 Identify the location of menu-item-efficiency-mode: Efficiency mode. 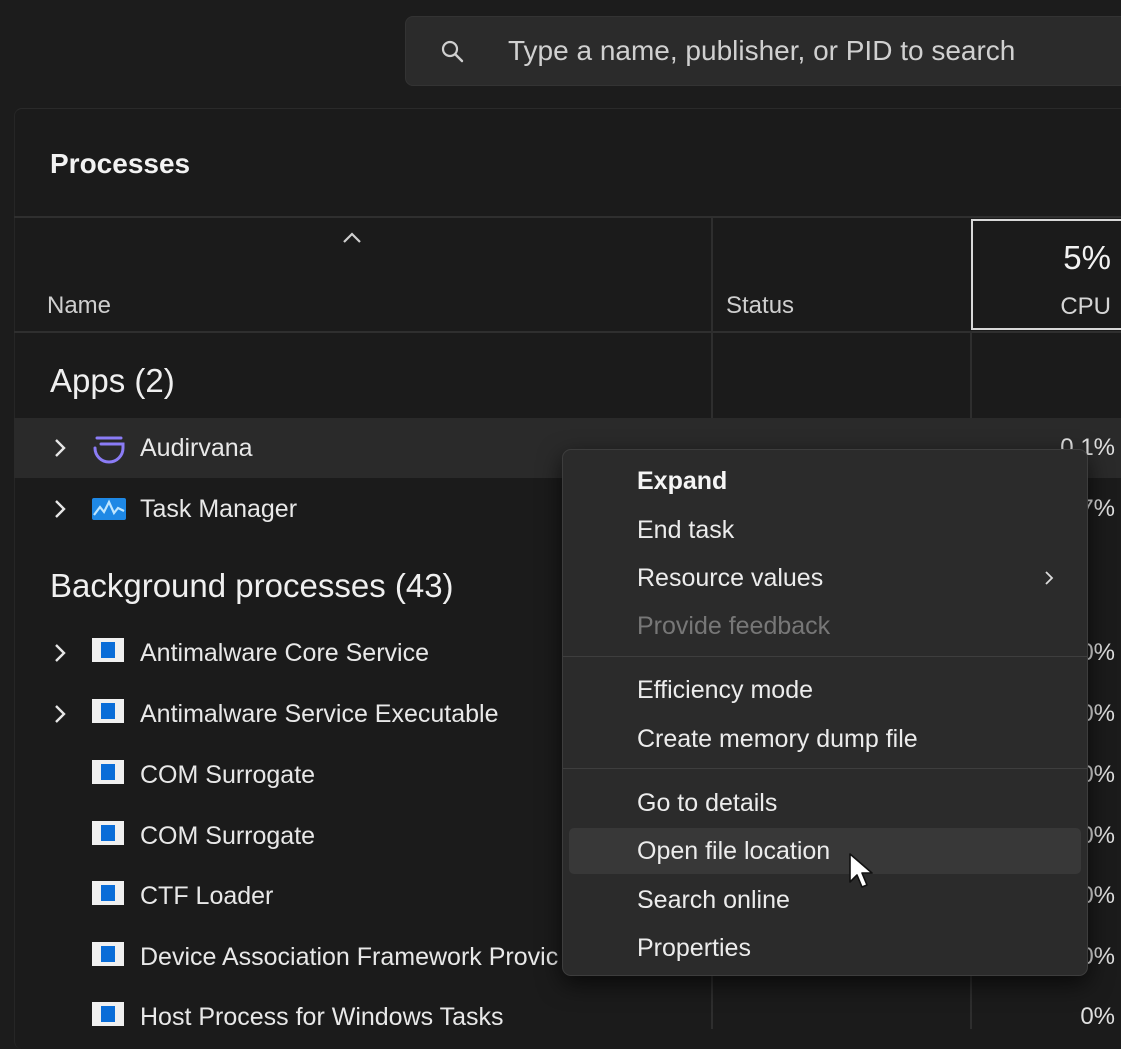
(825, 690).